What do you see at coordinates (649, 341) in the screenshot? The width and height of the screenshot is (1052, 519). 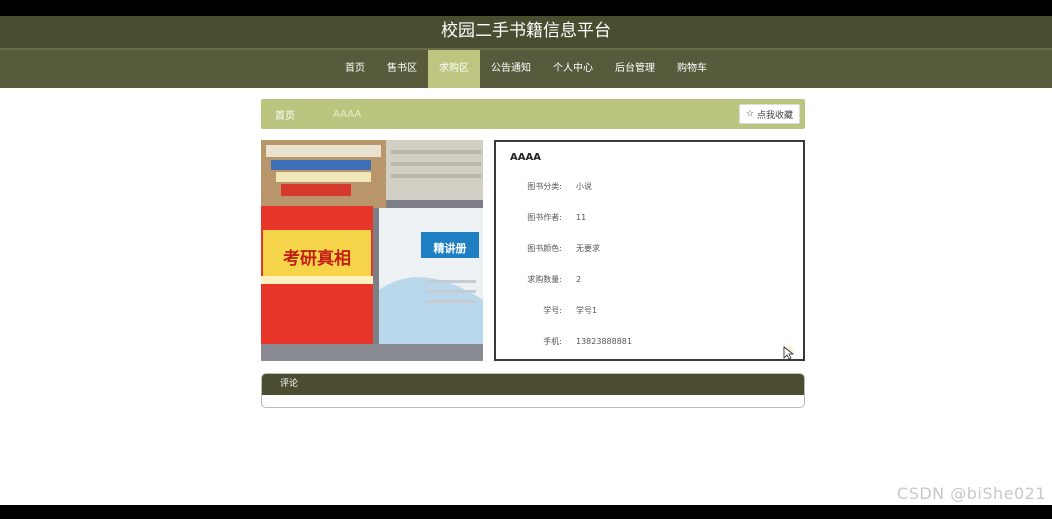 I see `info-row-phone: 手机: 13823888881` at bounding box center [649, 341].